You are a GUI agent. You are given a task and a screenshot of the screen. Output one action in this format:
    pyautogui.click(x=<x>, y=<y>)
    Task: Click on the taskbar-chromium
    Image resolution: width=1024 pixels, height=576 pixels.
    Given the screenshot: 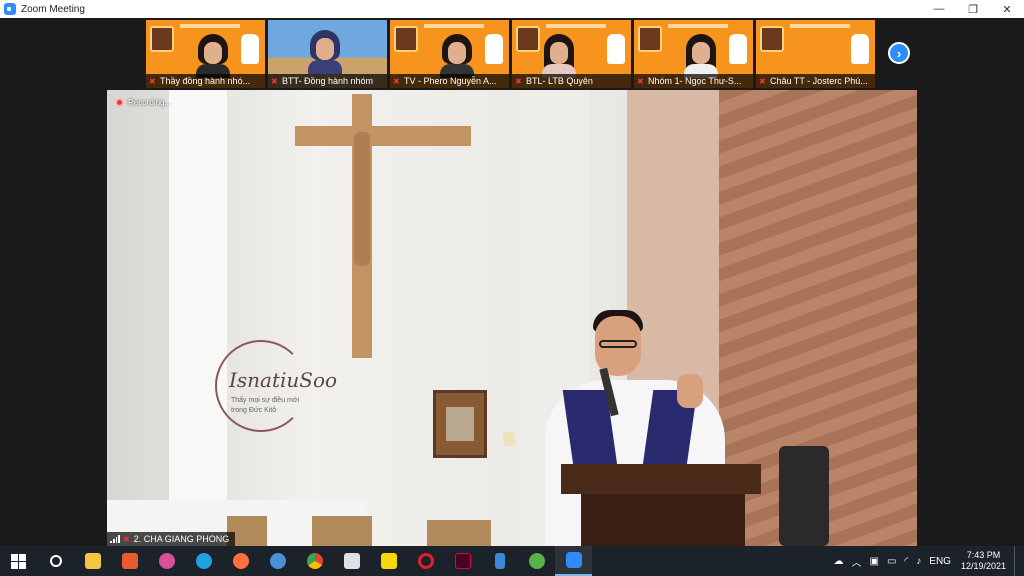 What is the action you would take?
    pyautogui.click(x=277, y=561)
    